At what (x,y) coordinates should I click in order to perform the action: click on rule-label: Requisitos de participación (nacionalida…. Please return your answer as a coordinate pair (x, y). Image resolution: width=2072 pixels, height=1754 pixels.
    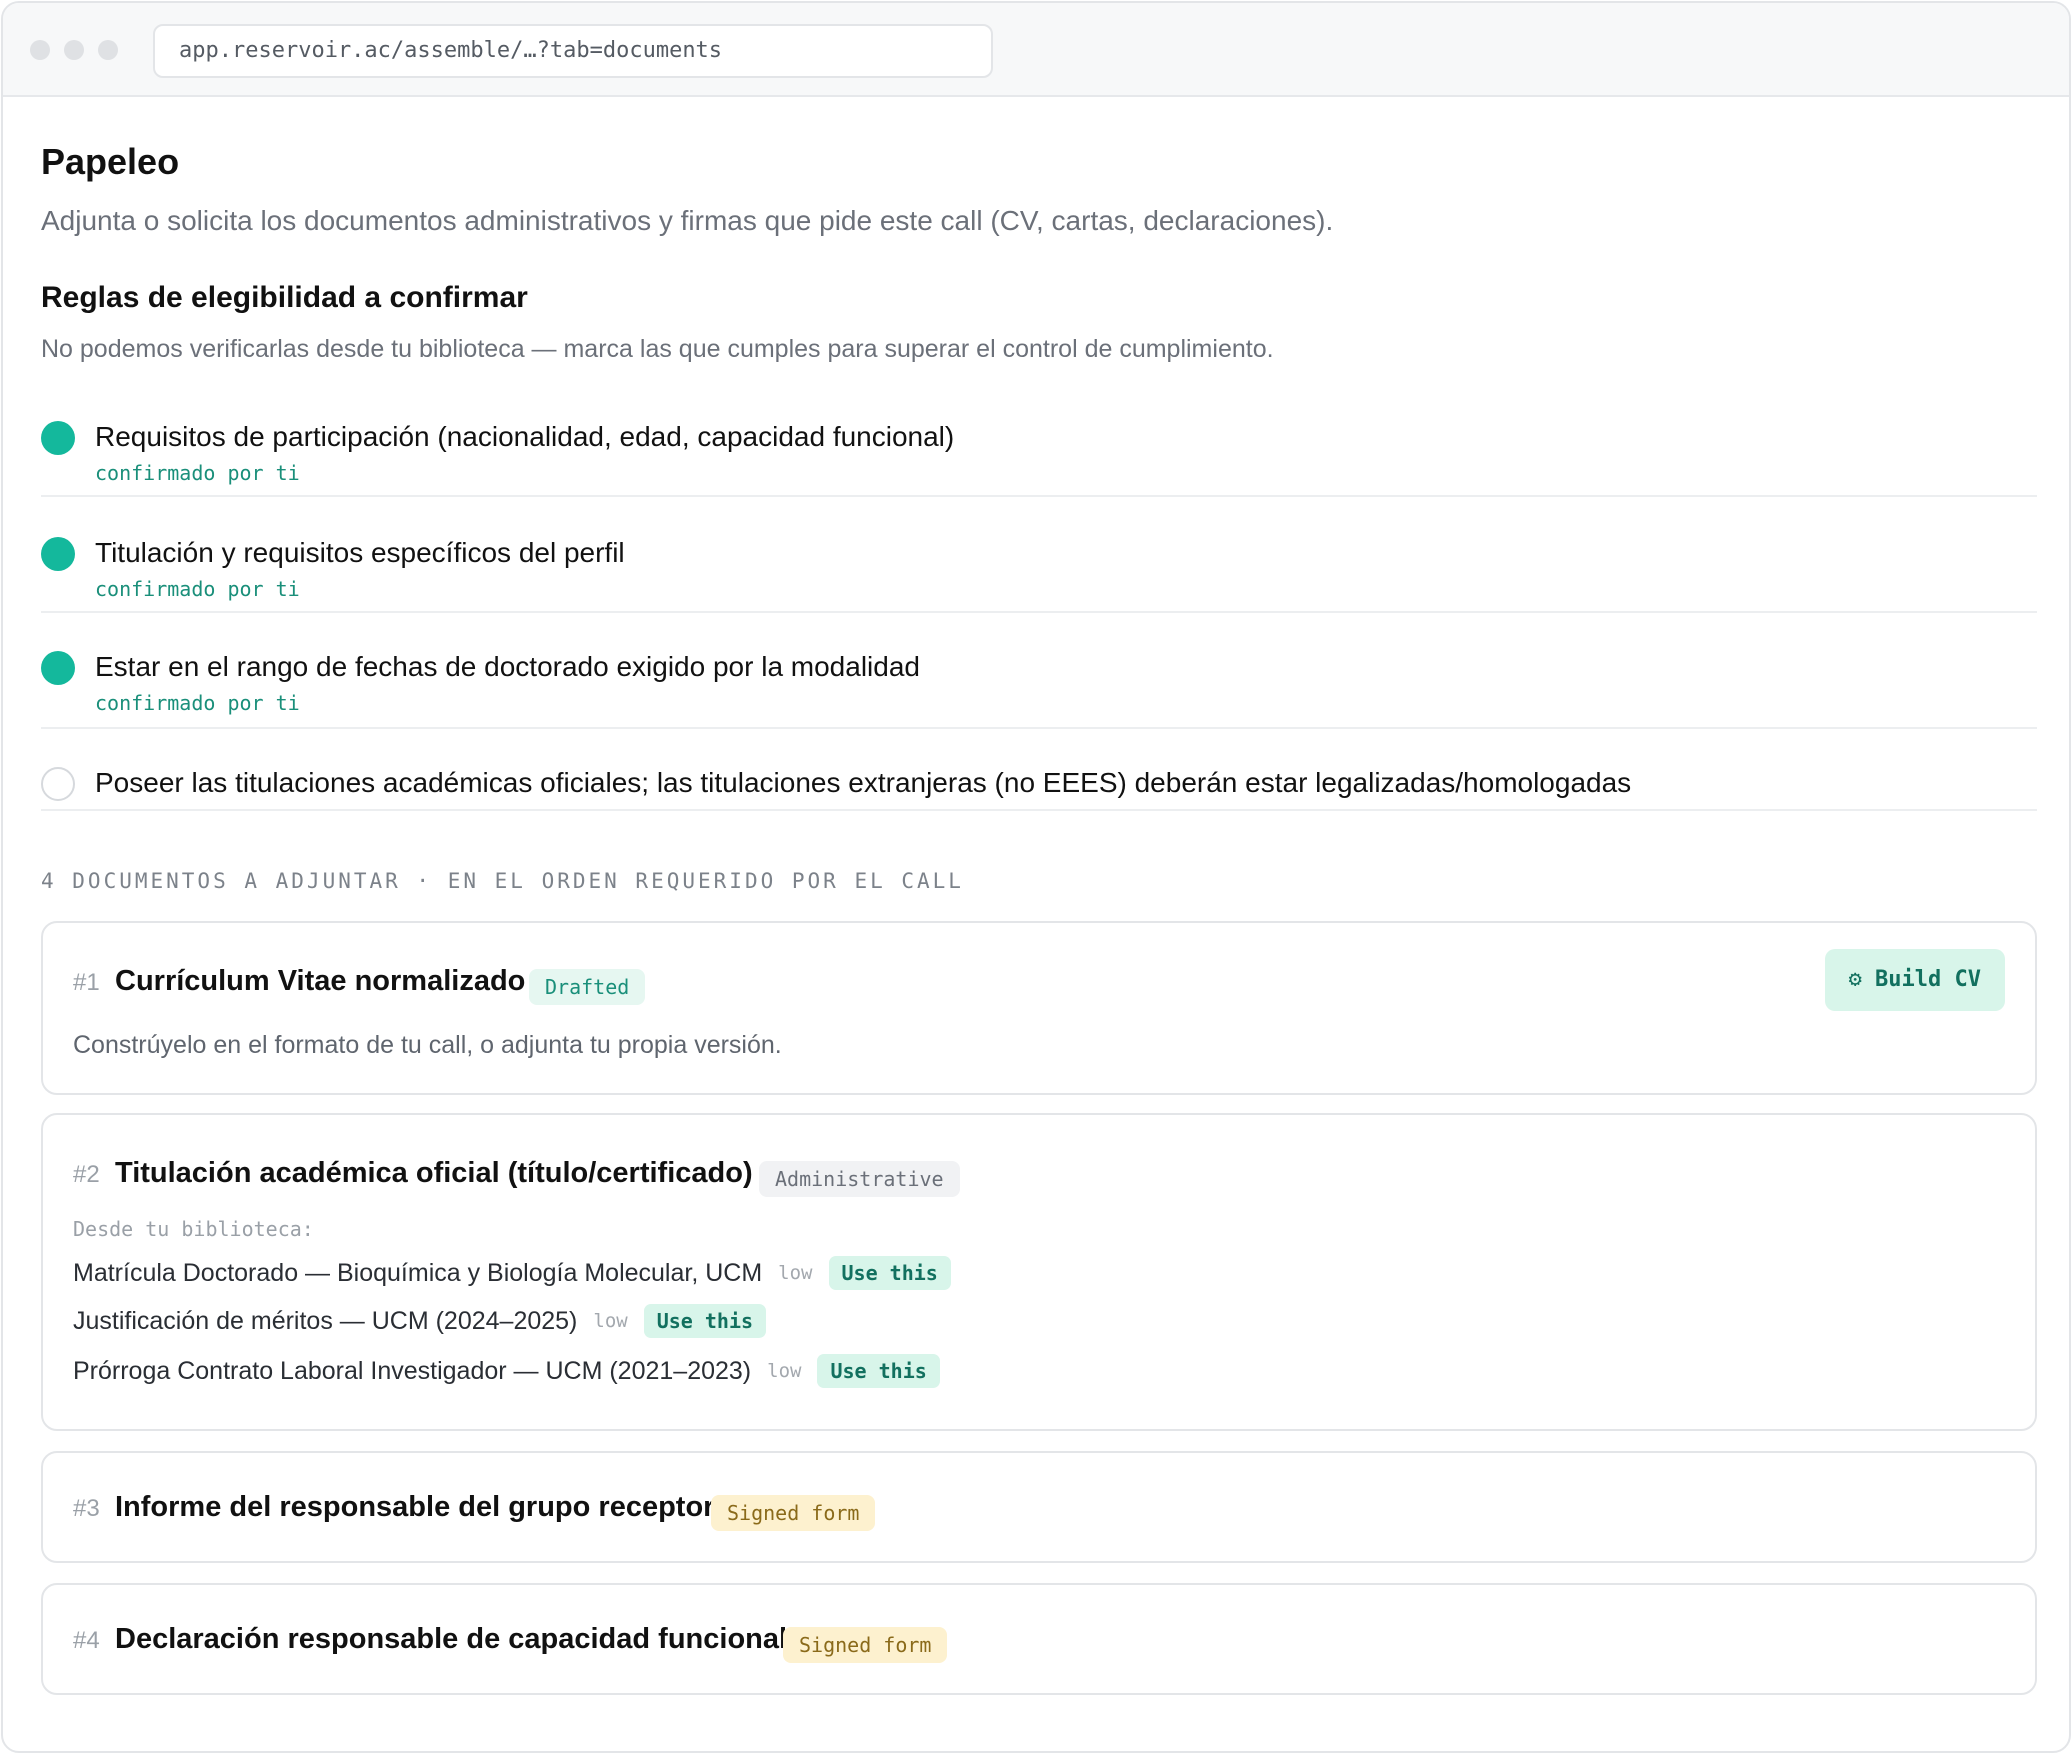
    Looking at the image, I should click on (525, 436).